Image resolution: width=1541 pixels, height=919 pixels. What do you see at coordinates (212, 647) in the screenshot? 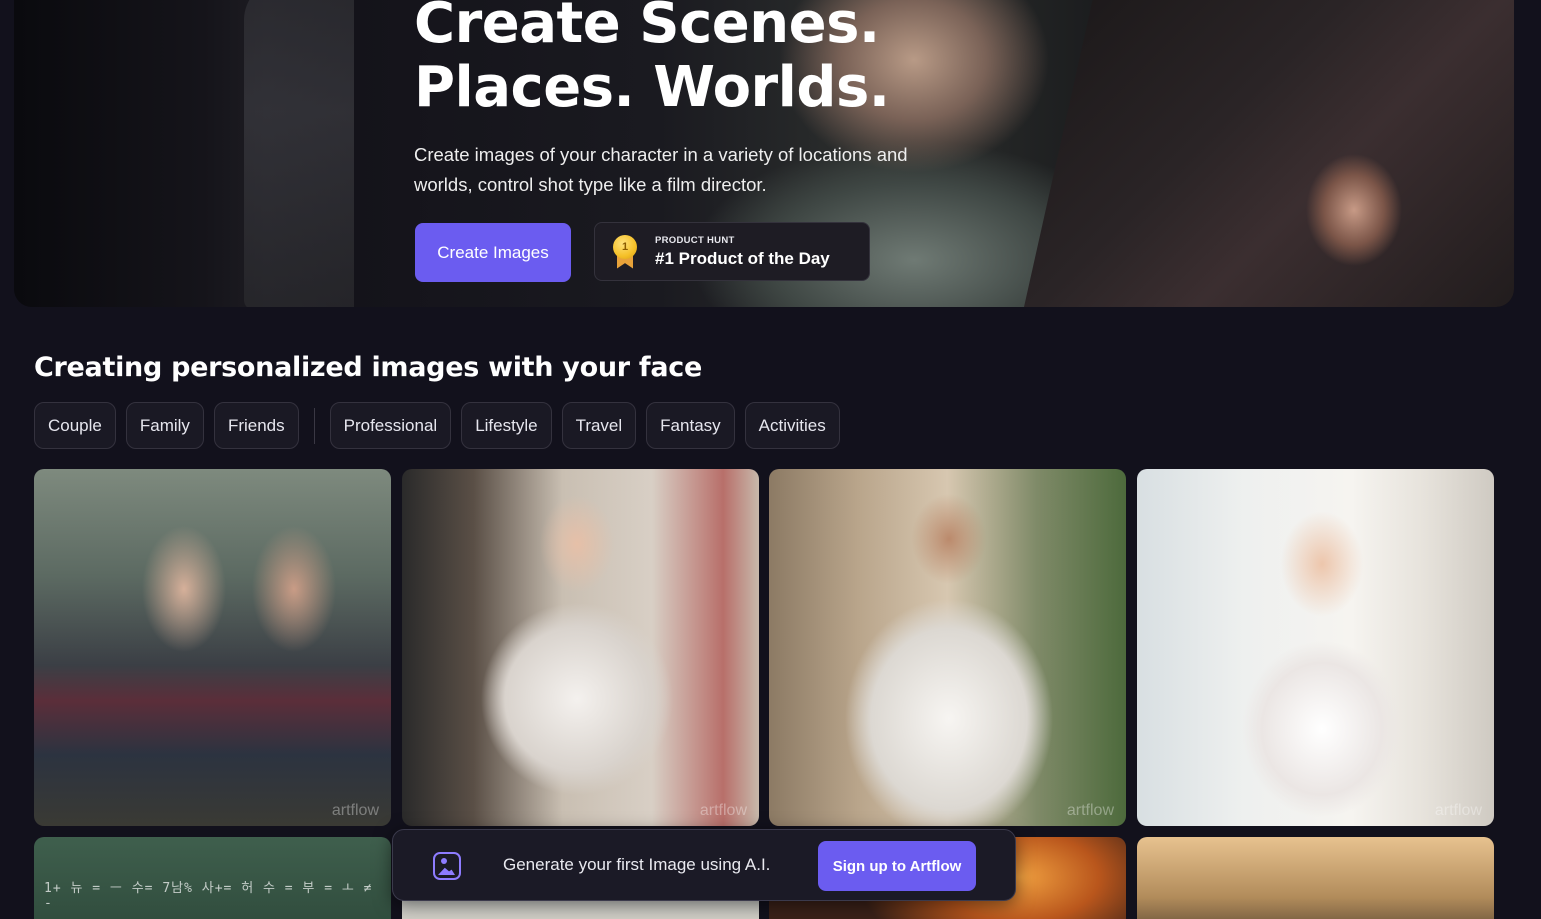
I see `gallery-image-zombie-couple: artflow` at bounding box center [212, 647].